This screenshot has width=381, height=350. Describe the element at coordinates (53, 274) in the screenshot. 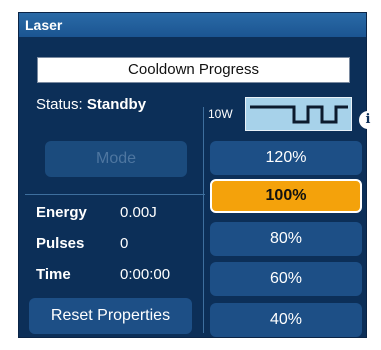

I see `time-label: Time` at that location.